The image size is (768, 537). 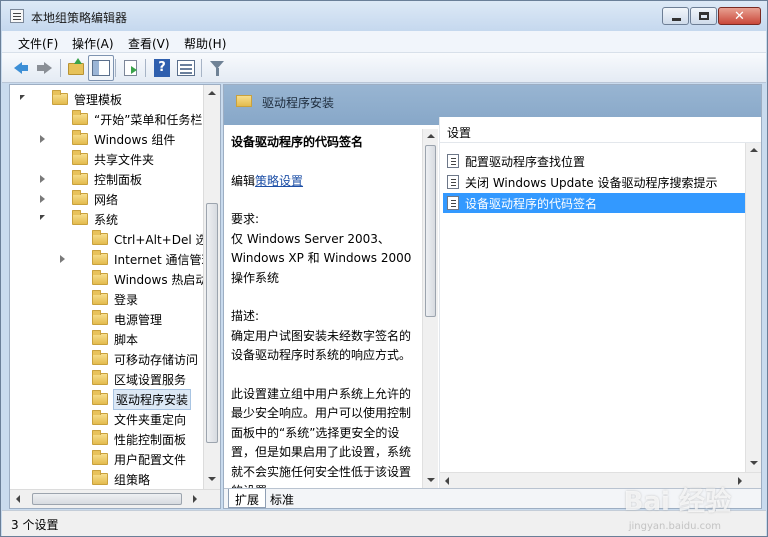 What do you see at coordinates (600, 130) in the screenshot?
I see `settings-column-header: 设置` at bounding box center [600, 130].